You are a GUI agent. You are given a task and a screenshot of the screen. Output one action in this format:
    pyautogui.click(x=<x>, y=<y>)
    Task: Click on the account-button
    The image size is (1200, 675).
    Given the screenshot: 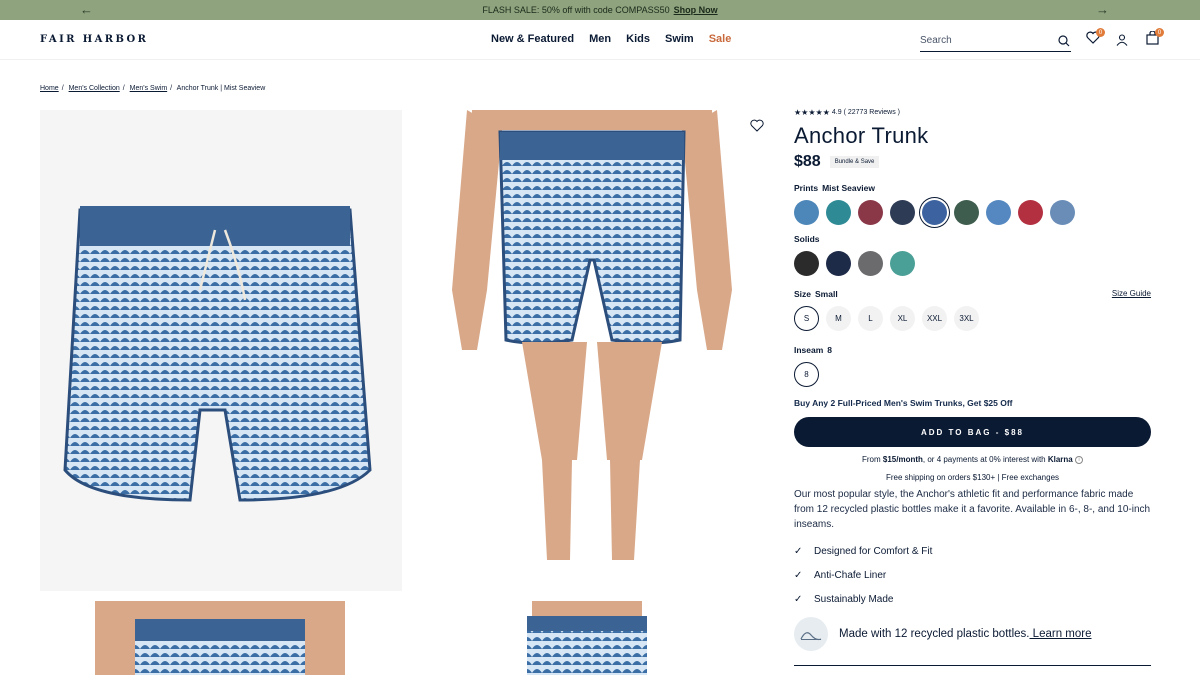 What is the action you would take?
    pyautogui.click(x=1122, y=42)
    